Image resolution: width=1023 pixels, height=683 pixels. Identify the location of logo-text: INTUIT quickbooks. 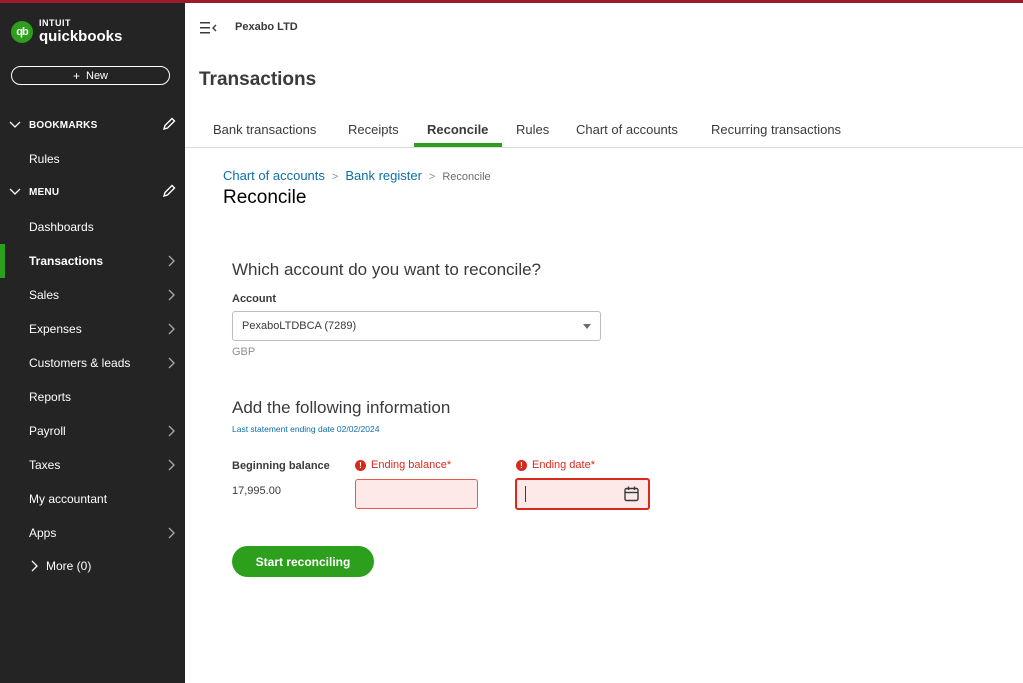
(81, 31).